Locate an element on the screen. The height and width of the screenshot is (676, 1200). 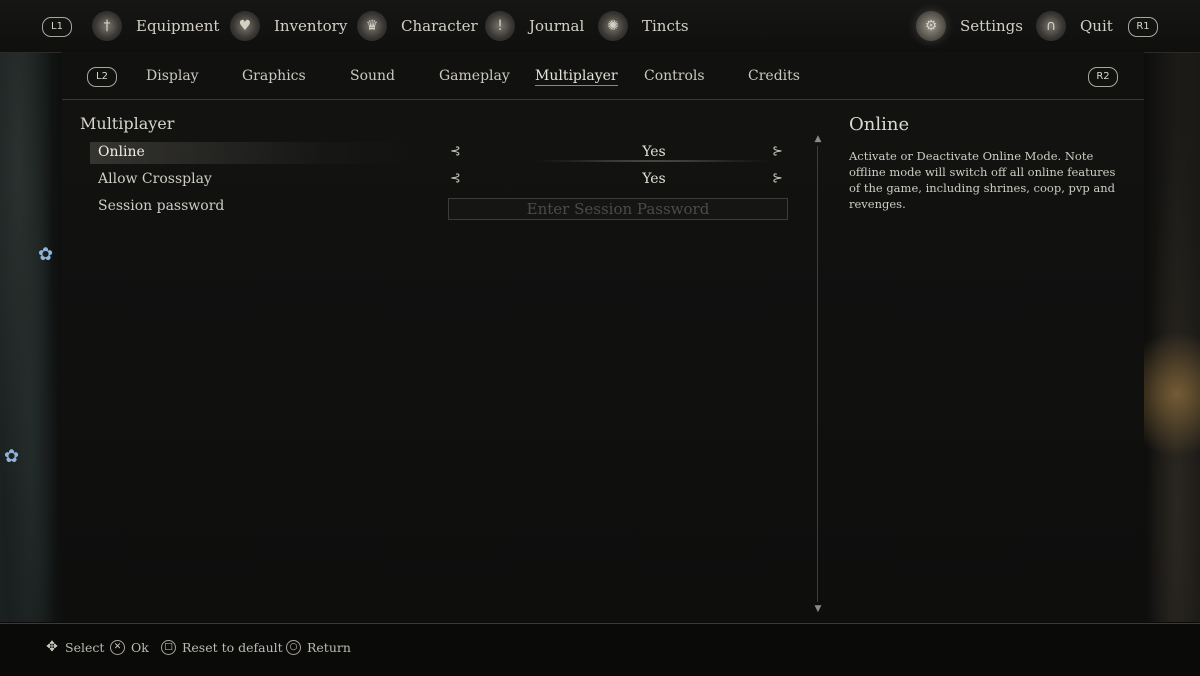
scroll-track is located at coordinates (817, 374).